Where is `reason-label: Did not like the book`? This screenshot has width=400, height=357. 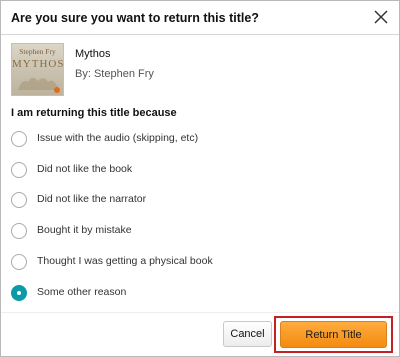
reason-label: Did not like the book is located at coordinates (85, 169).